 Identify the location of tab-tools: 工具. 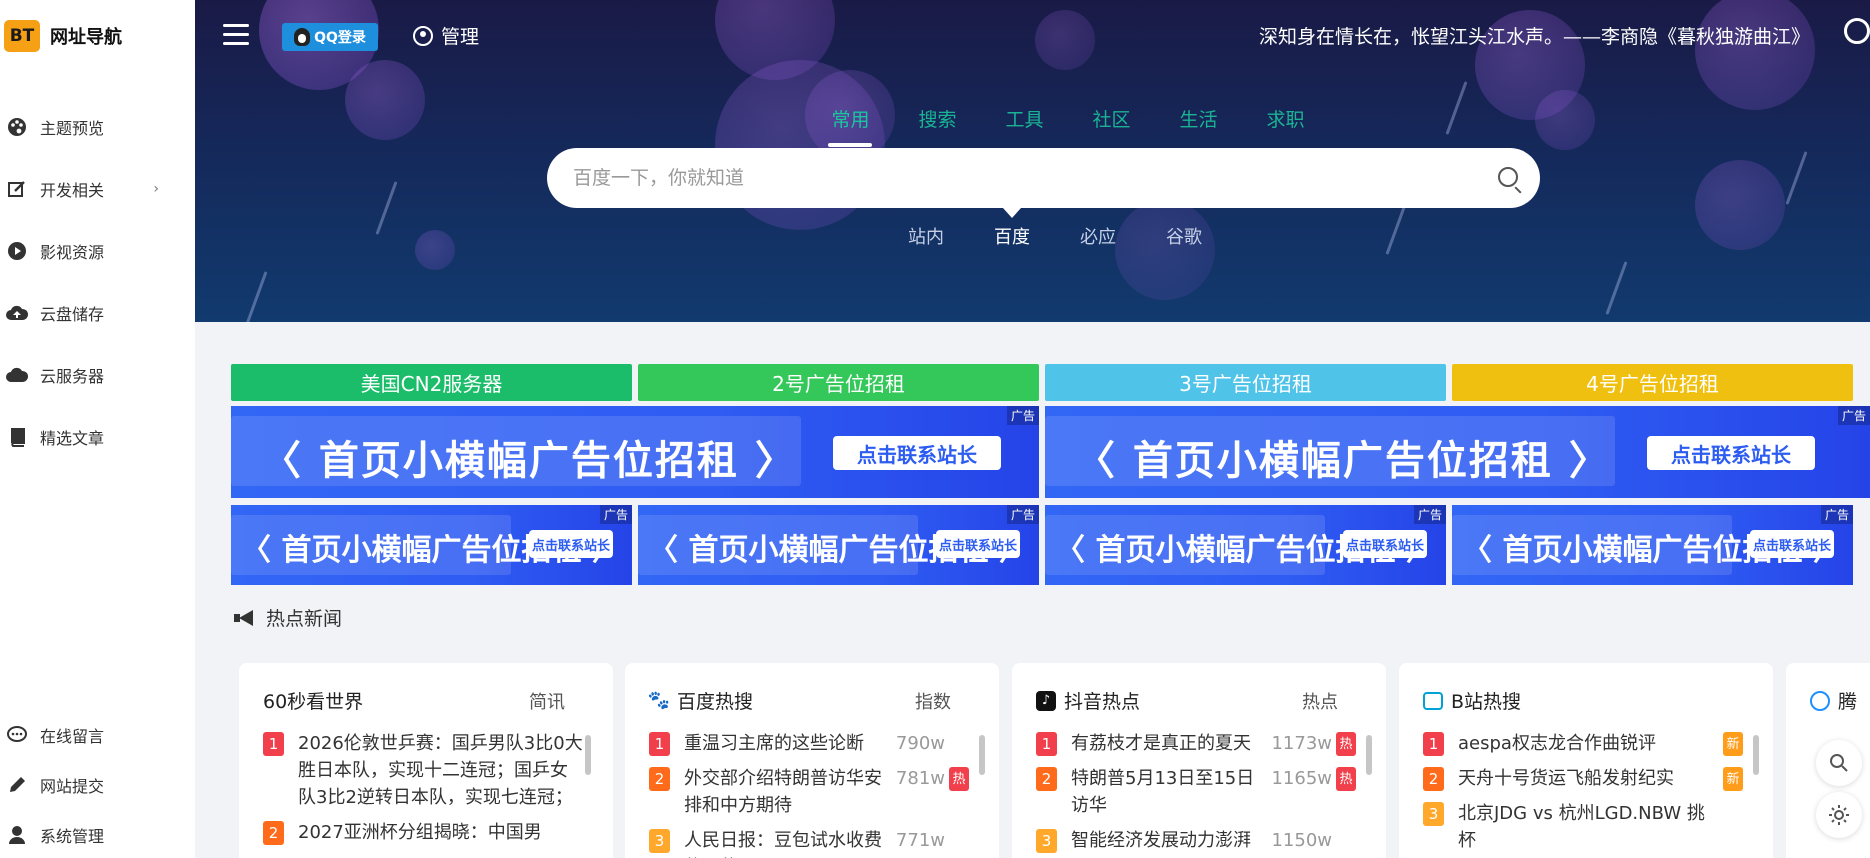
(1024, 118).